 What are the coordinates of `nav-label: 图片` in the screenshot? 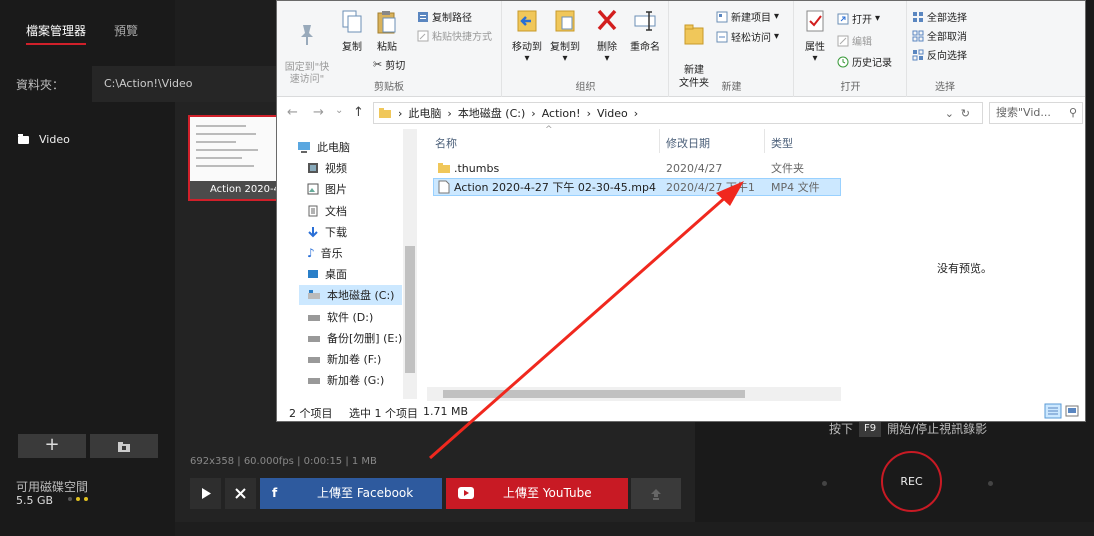 It's located at (336, 189).